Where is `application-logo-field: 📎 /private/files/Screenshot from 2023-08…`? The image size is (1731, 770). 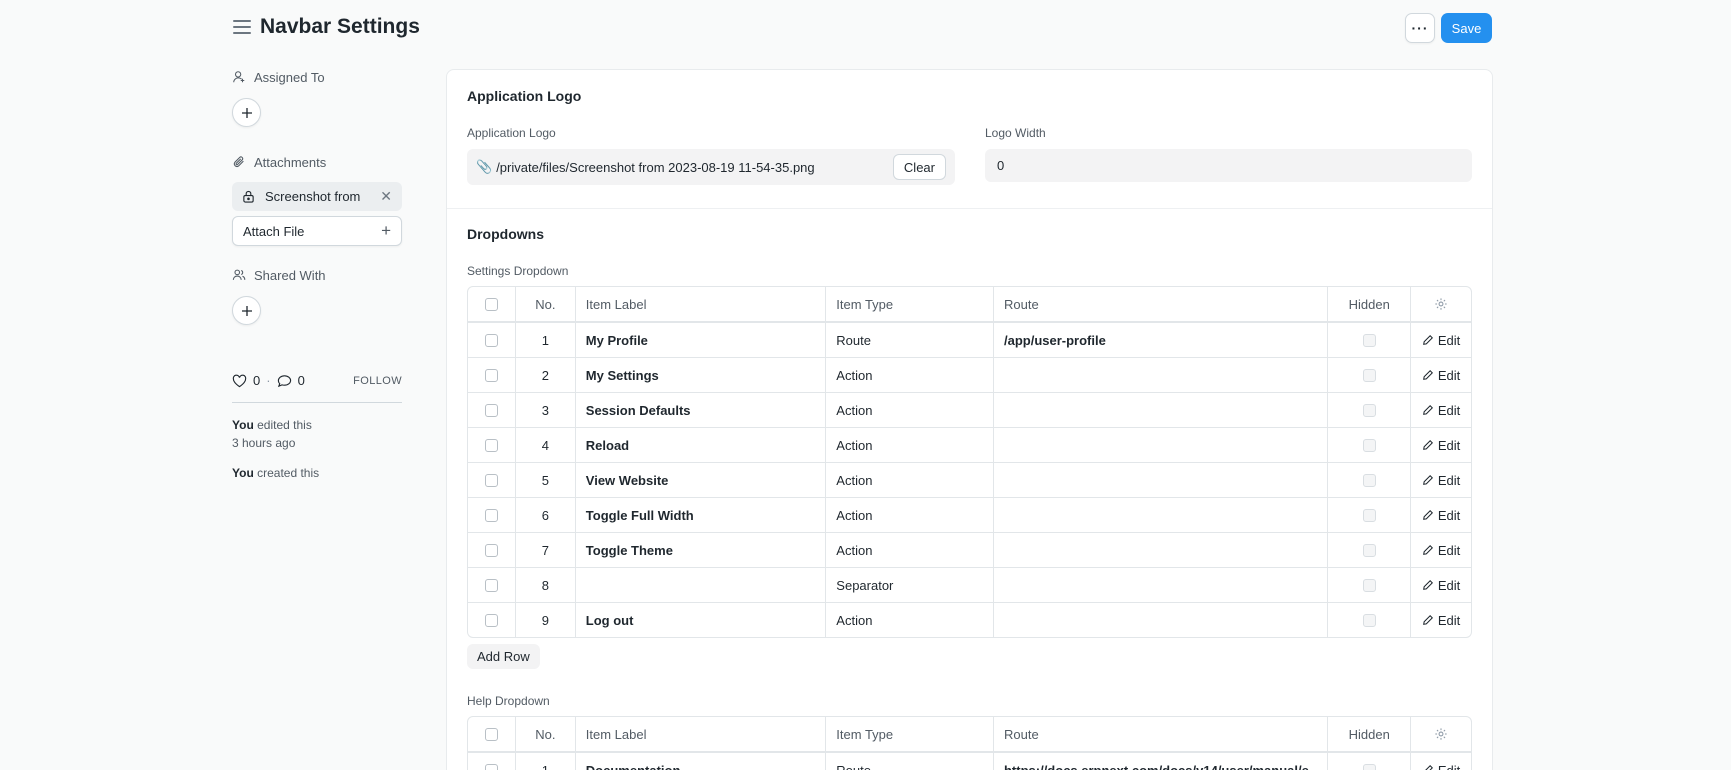
application-logo-field: 📎 /private/files/Screenshot from 2023-08… is located at coordinates (711, 167).